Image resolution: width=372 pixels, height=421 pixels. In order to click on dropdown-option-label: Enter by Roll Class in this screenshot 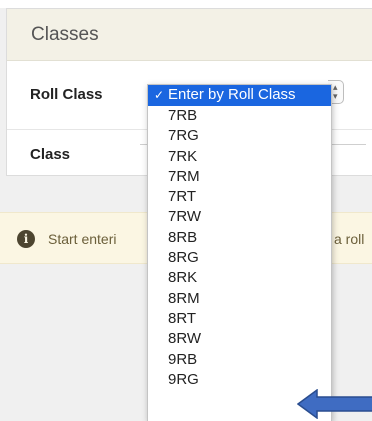, I will do `click(232, 94)`.